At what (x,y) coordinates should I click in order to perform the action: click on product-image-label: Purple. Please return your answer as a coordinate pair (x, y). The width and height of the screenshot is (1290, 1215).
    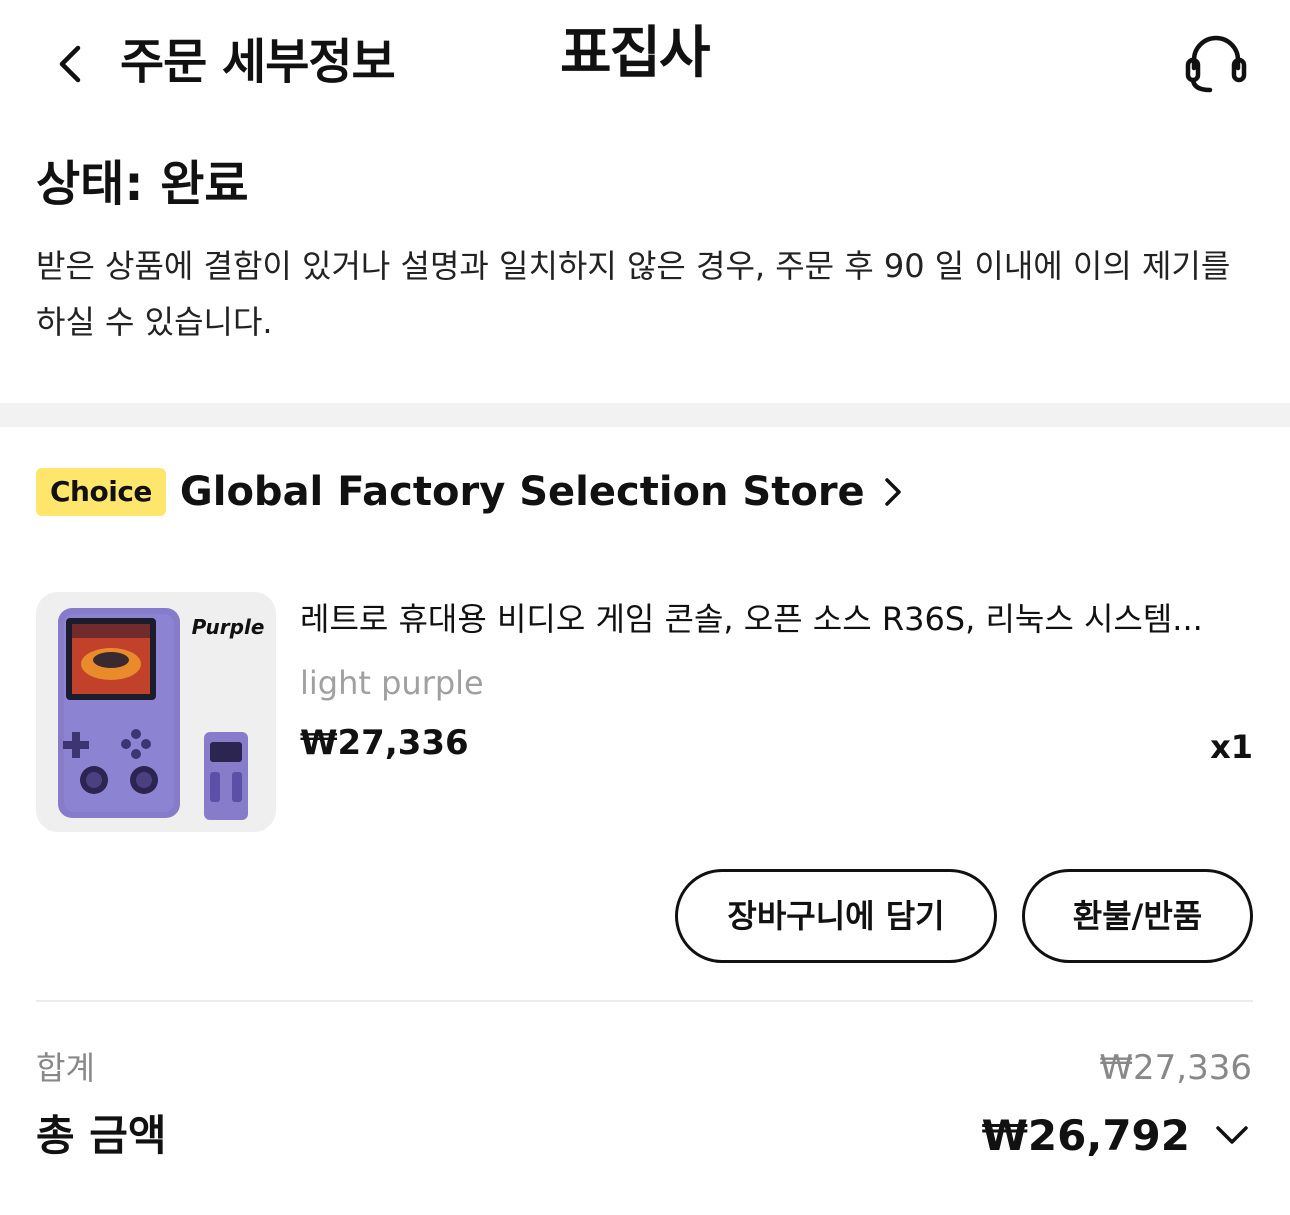
    Looking at the image, I should click on (228, 627).